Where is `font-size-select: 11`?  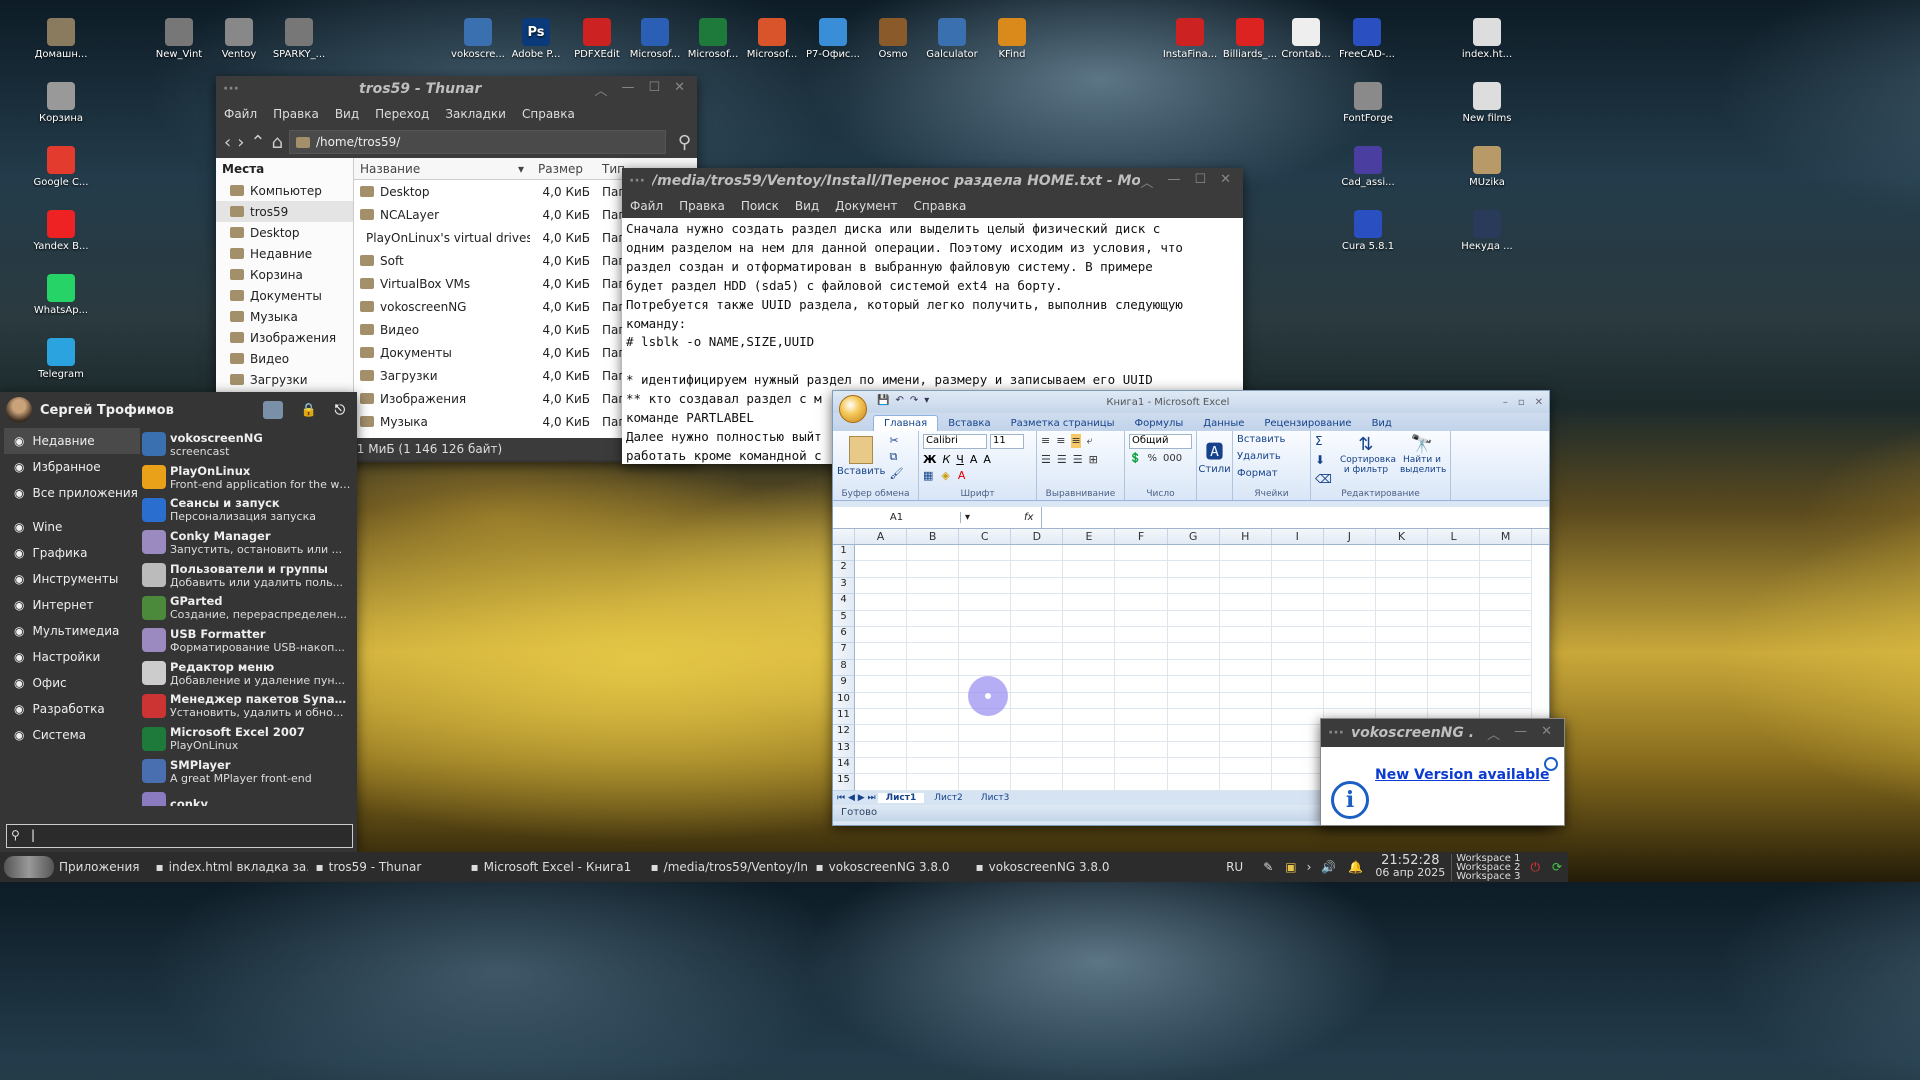 font-size-select: 11 is located at coordinates (1007, 441).